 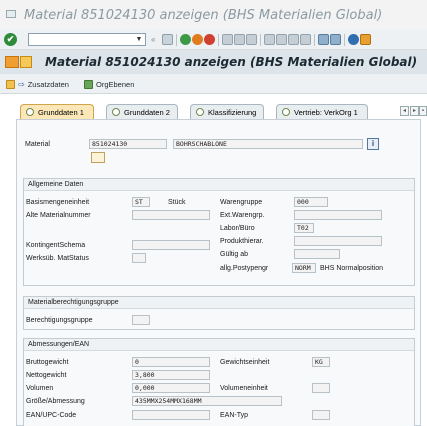 What do you see at coordinates (311, 202) in the screenshot?
I see `warengruppe-field: 000` at bounding box center [311, 202].